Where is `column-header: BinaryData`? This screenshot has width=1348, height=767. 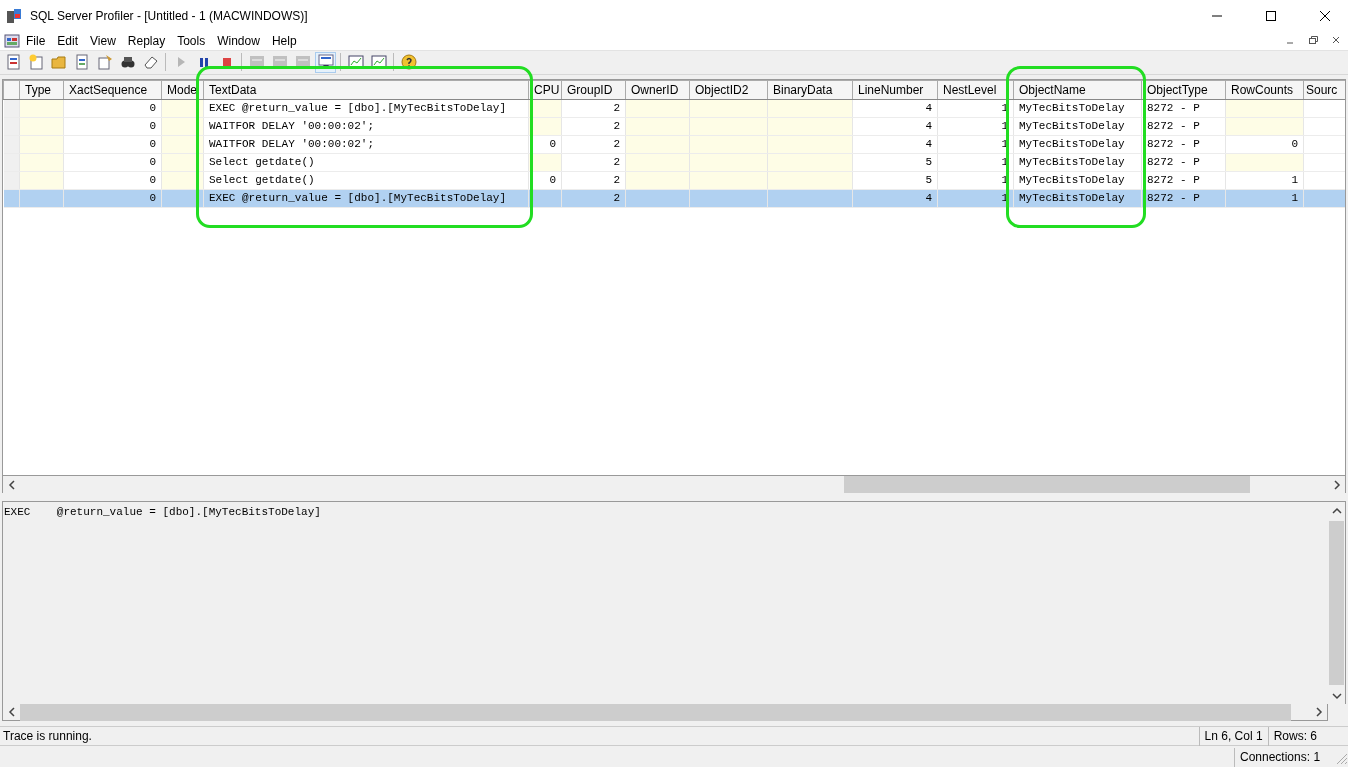
column-header: BinaryData is located at coordinates (810, 90).